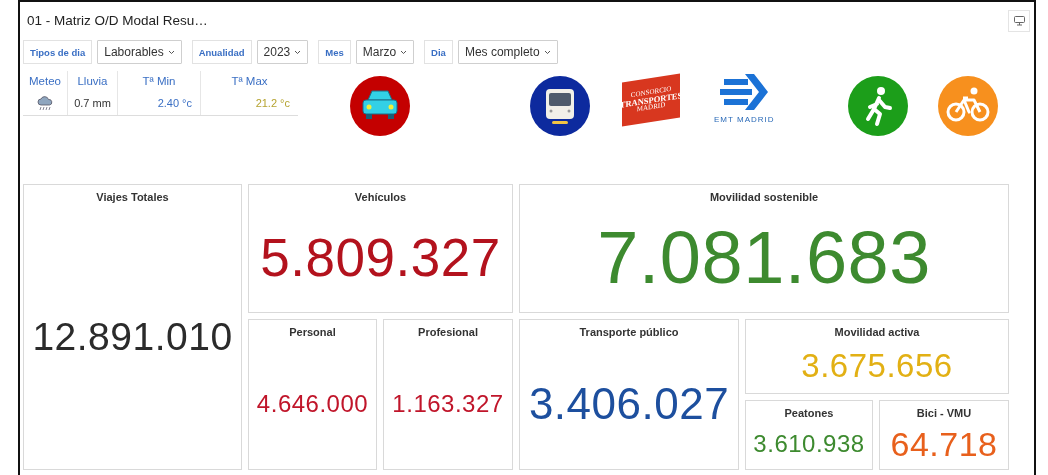  What do you see at coordinates (282, 52) in the screenshot?
I see `filter-dropdown: 2023` at bounding box center [282, 52].